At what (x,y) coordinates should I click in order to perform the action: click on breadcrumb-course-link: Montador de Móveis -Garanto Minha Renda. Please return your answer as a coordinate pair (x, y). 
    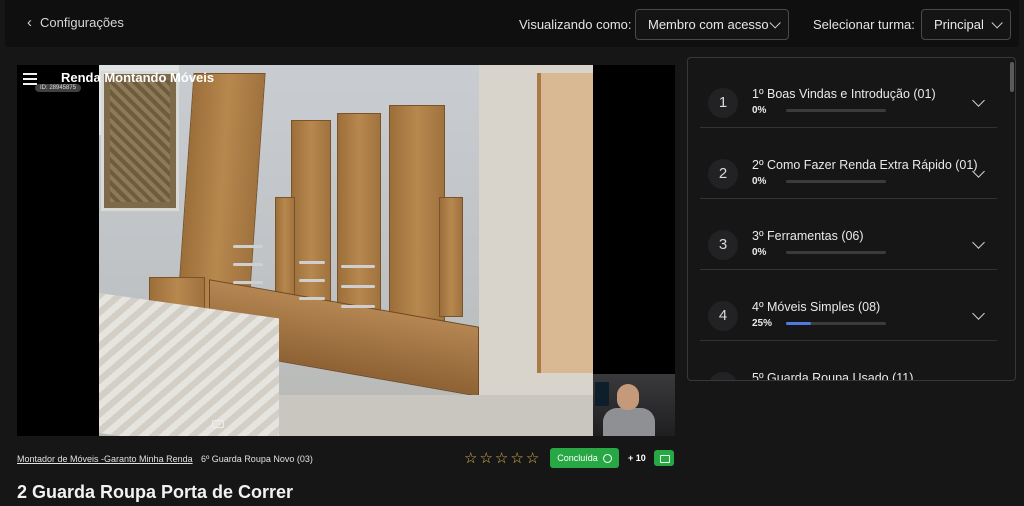
    Looking at the image, I should click on (105, 459).